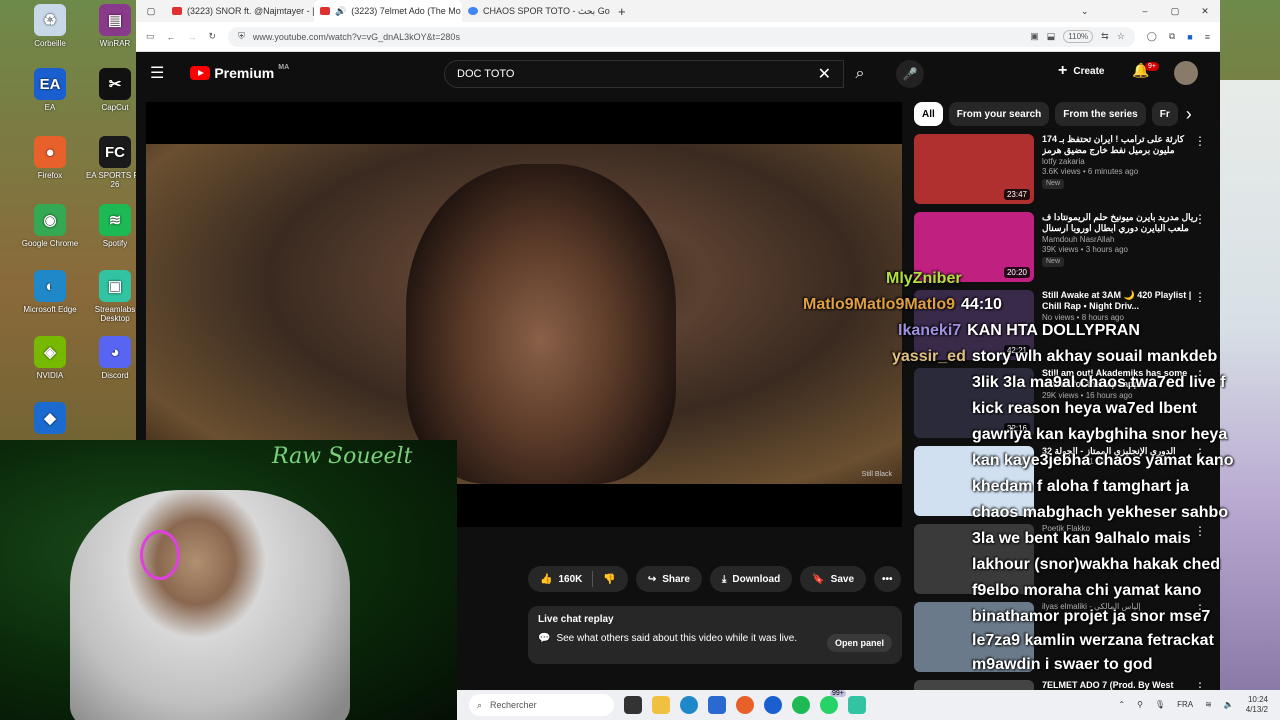  Describe the element at coordinates (192, 37) in the screenshot. I see `forward-icon: →` at that location.